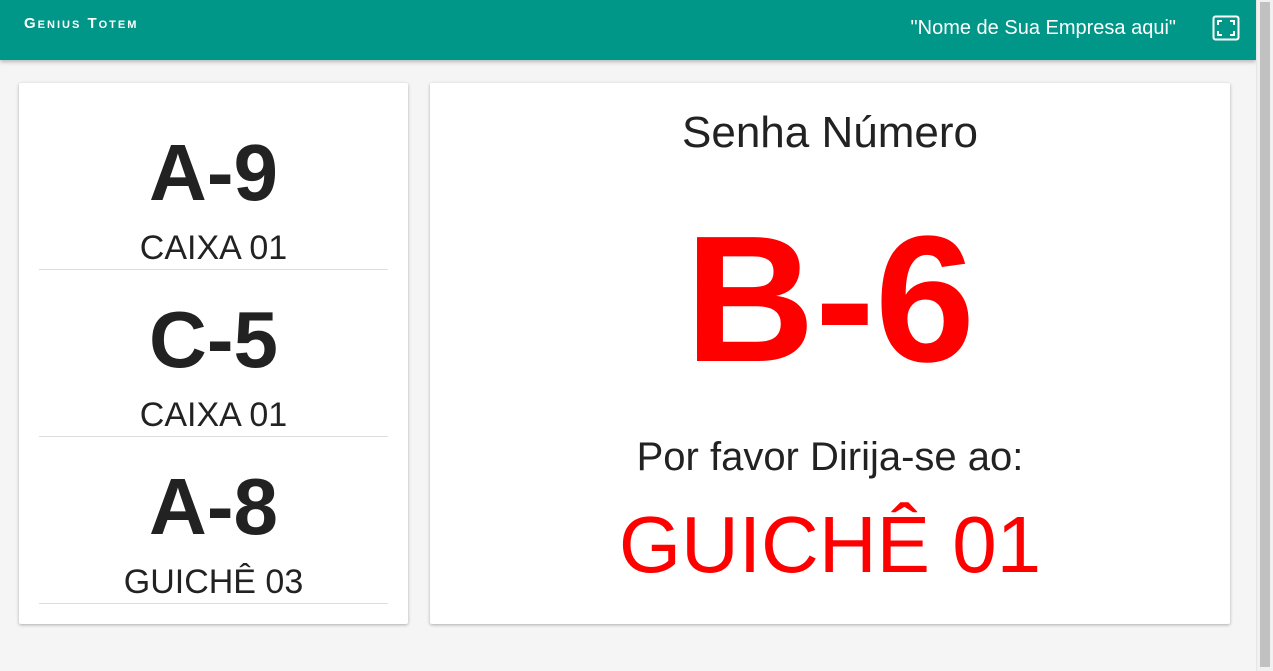  What do you see at coordinates (830, 544) in the screenshot?
I see `current-ticket-desk: GUICHÊ 01` at bounding box center [830, 544].